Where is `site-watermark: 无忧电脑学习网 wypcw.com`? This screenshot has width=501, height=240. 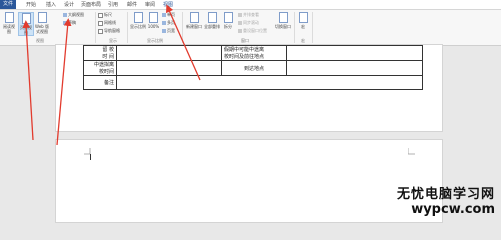 site-watermark: 无忧电脑学习网 wypcw.com is located at coordinates (446, 200).